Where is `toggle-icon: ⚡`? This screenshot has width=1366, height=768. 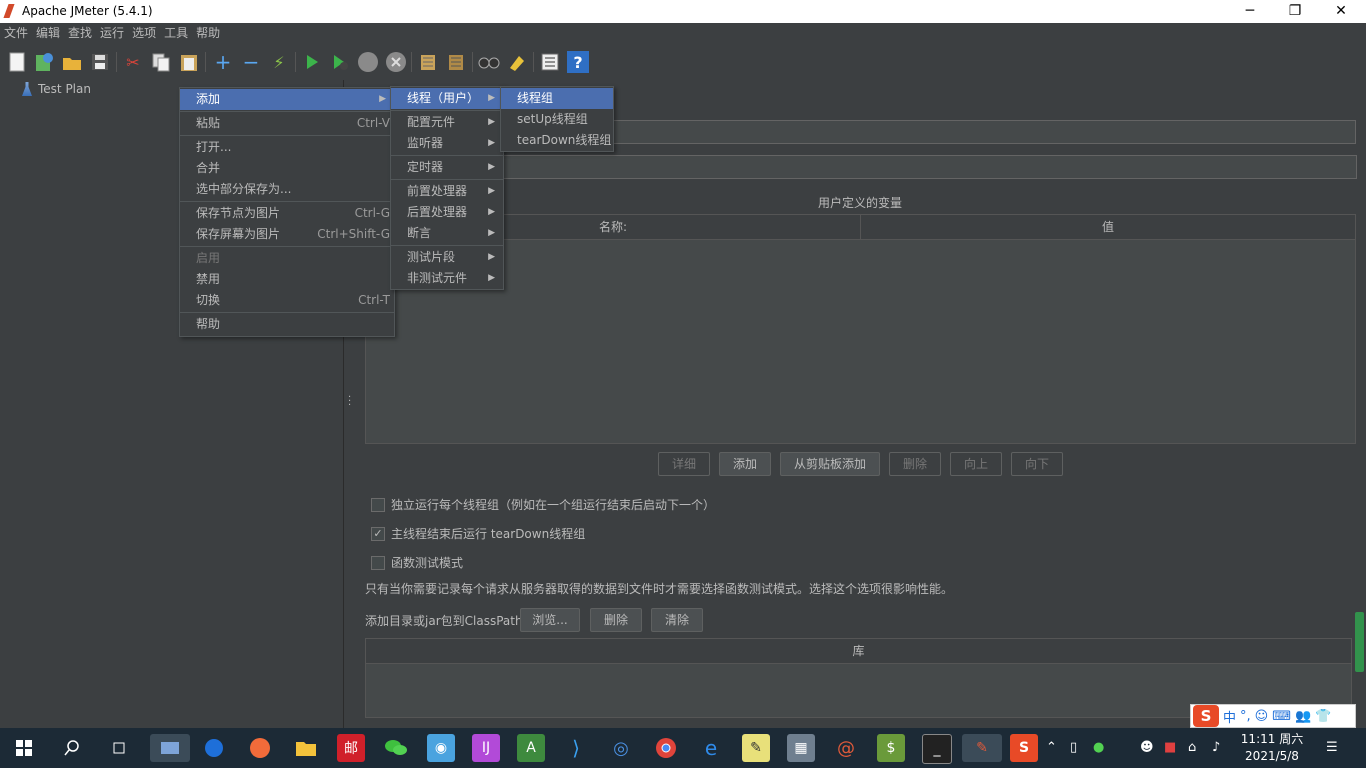 toggle-icon: ⚡ is located at coordinates (279, 62).